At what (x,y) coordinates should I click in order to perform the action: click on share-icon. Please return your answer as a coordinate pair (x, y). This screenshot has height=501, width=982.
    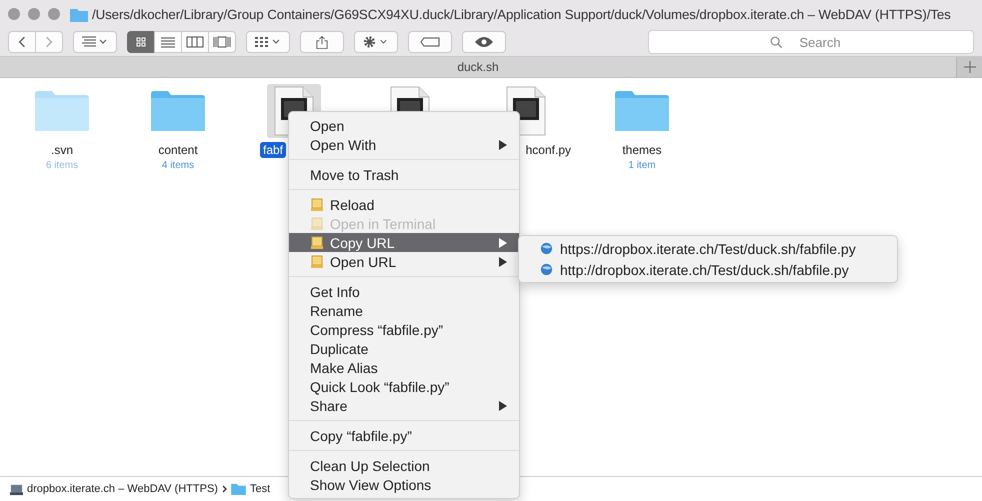
    Looking at the image, I should click on (322, 42).